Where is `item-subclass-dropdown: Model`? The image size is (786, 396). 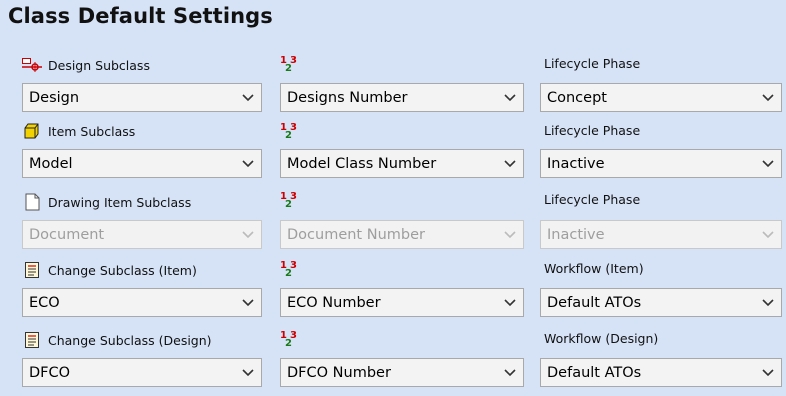
item-subclass-dropdown: Model is located at coordinates (142, 163).